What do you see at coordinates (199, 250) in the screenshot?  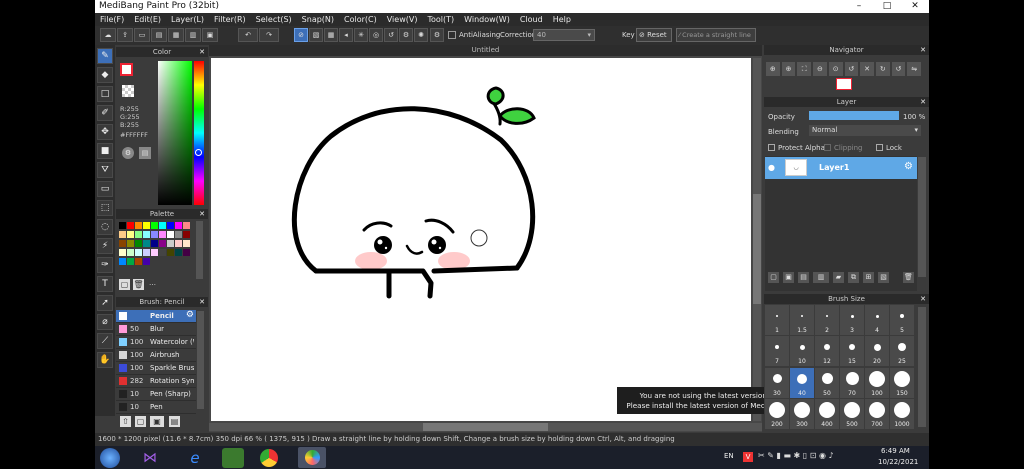 I see `palette-scrollbar` at bounding box center [199, 250].